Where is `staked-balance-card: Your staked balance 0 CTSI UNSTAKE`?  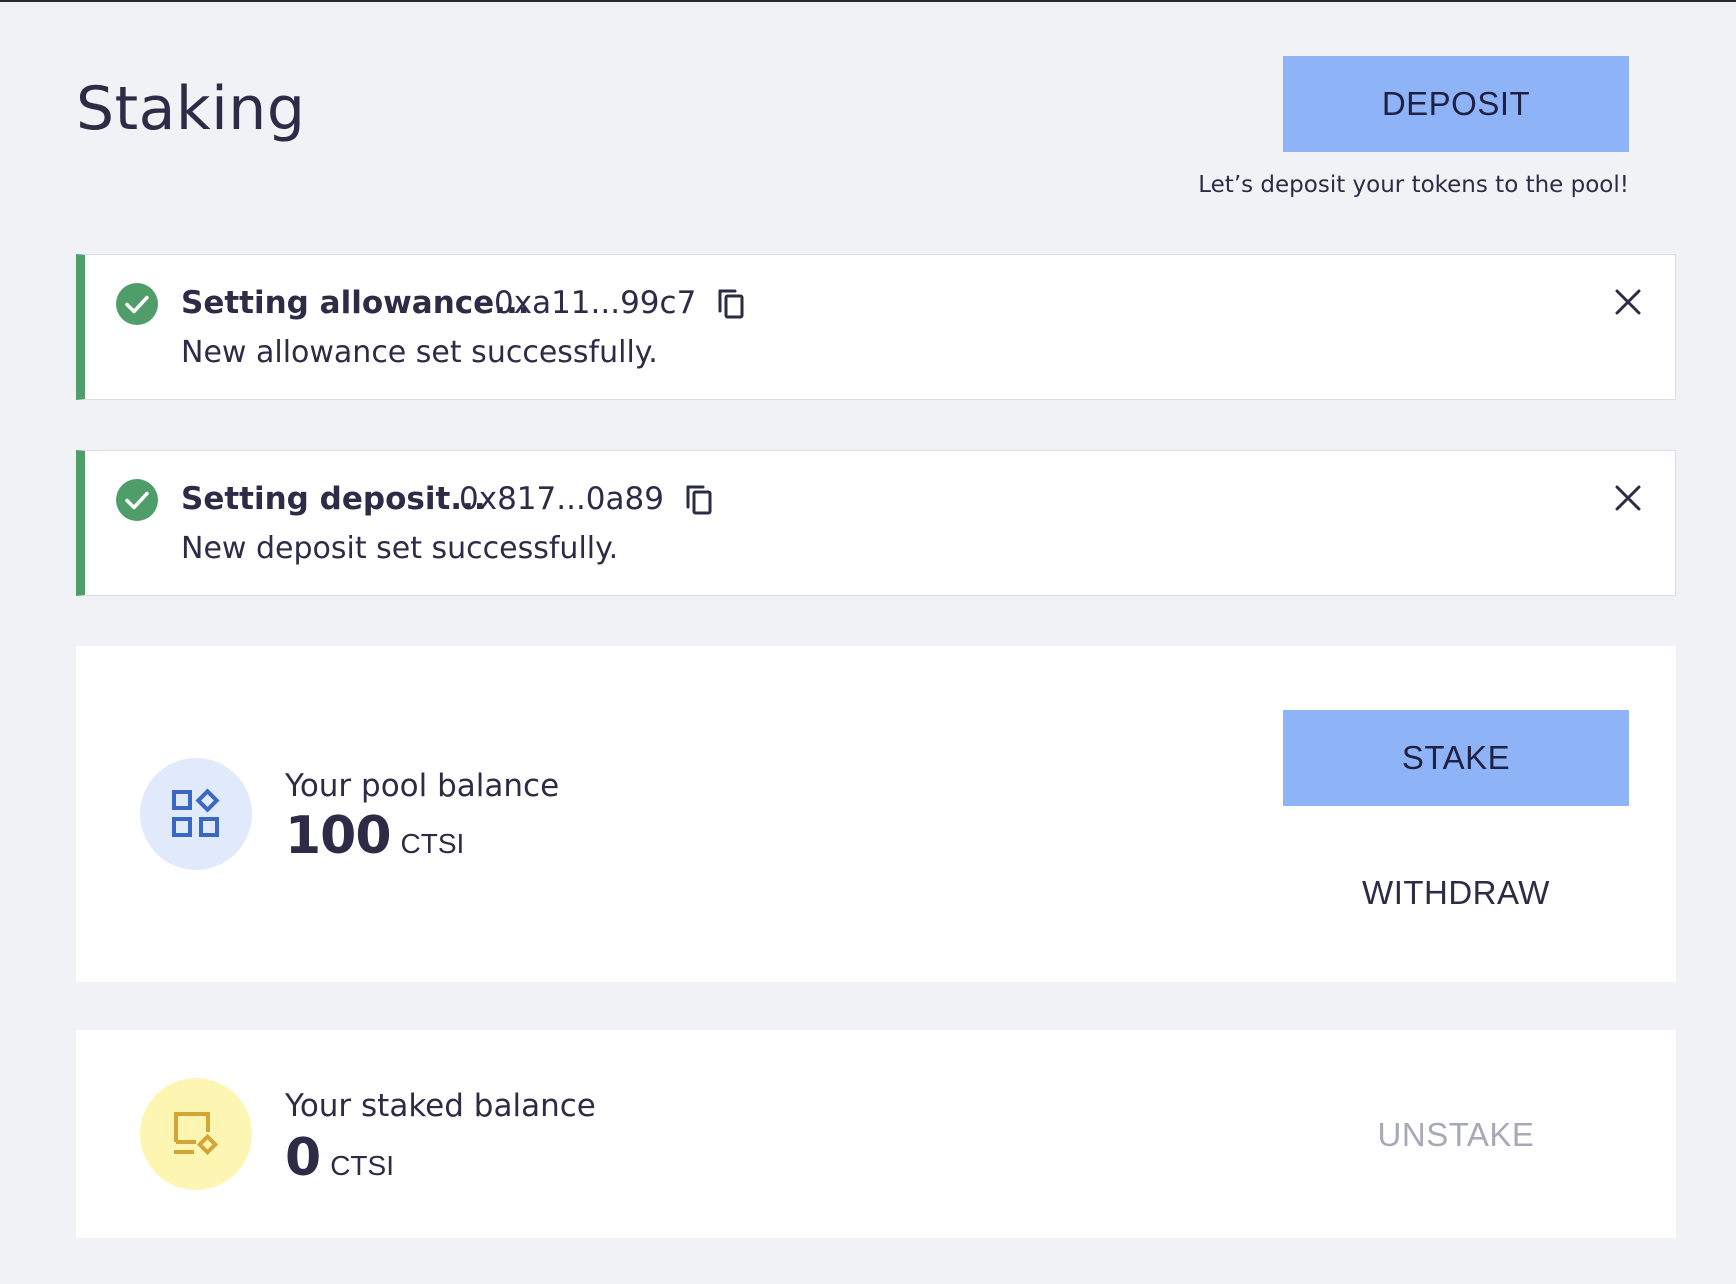
staked-balance-card: Your staked balance 0 CTSI UNSTAKE is located at coordinates (876, 1134).